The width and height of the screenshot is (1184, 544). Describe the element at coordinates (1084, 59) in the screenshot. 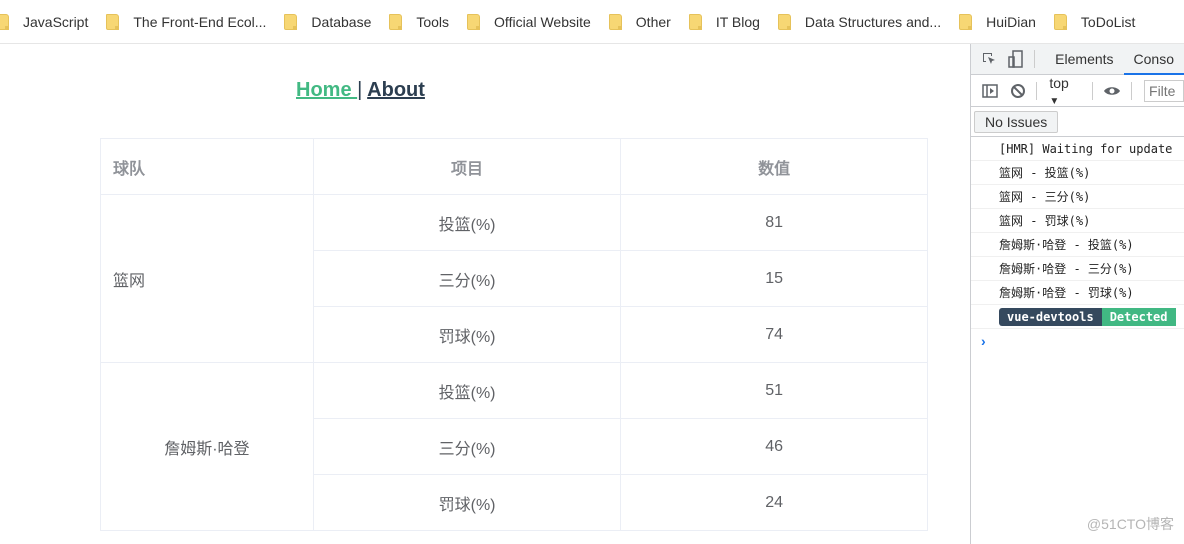

I see `tab-elements: Elements` at that location.